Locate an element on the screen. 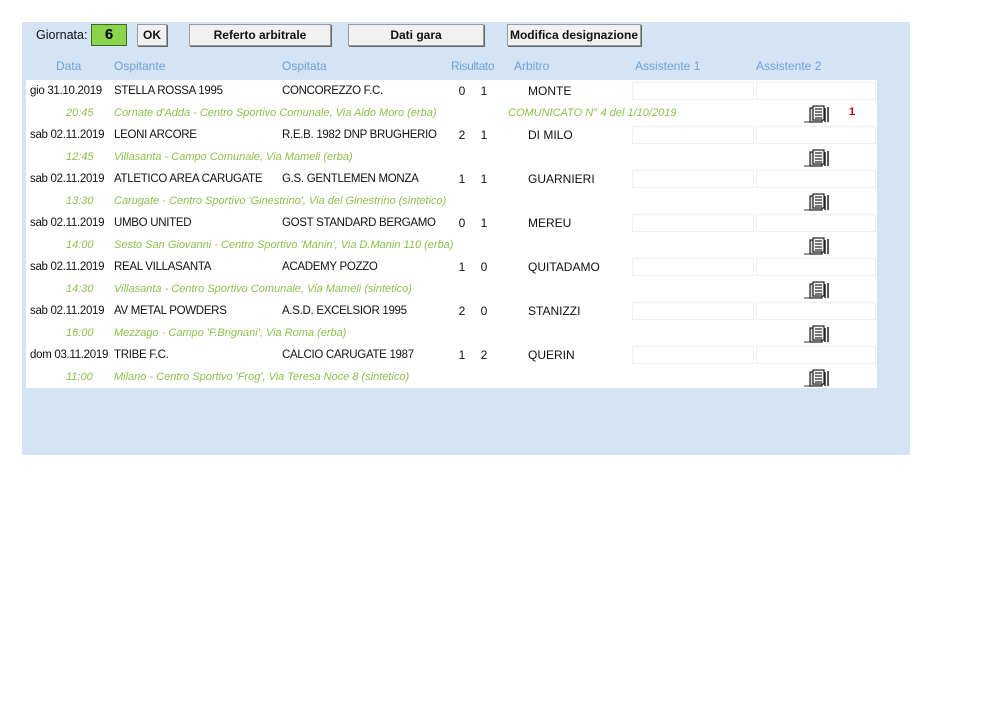 The image size is (1000, 706). ok-button: OK is located at coordinates (152, 35).